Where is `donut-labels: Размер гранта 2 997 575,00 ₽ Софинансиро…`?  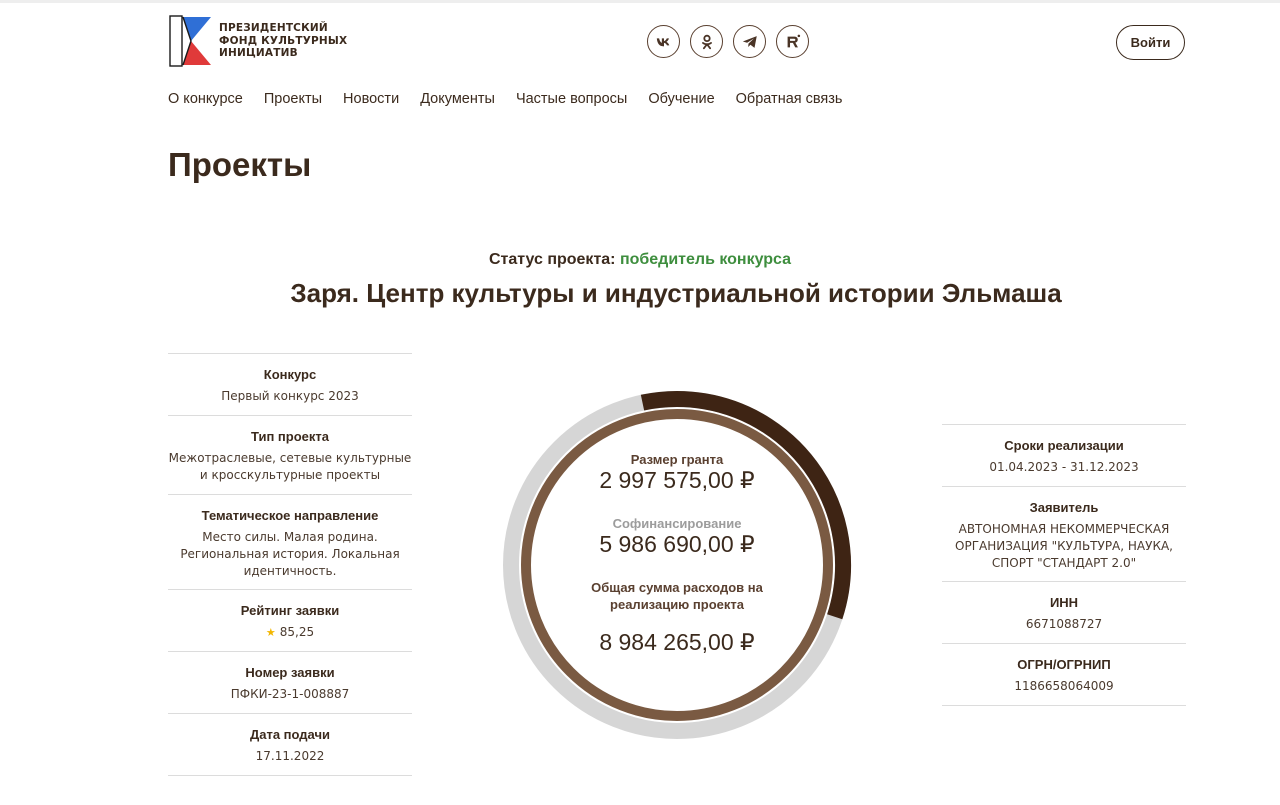
donut-labels: Размер гранта 2 997 575,00 ₽ Софинансиро… is located at coordinates (677, 565).